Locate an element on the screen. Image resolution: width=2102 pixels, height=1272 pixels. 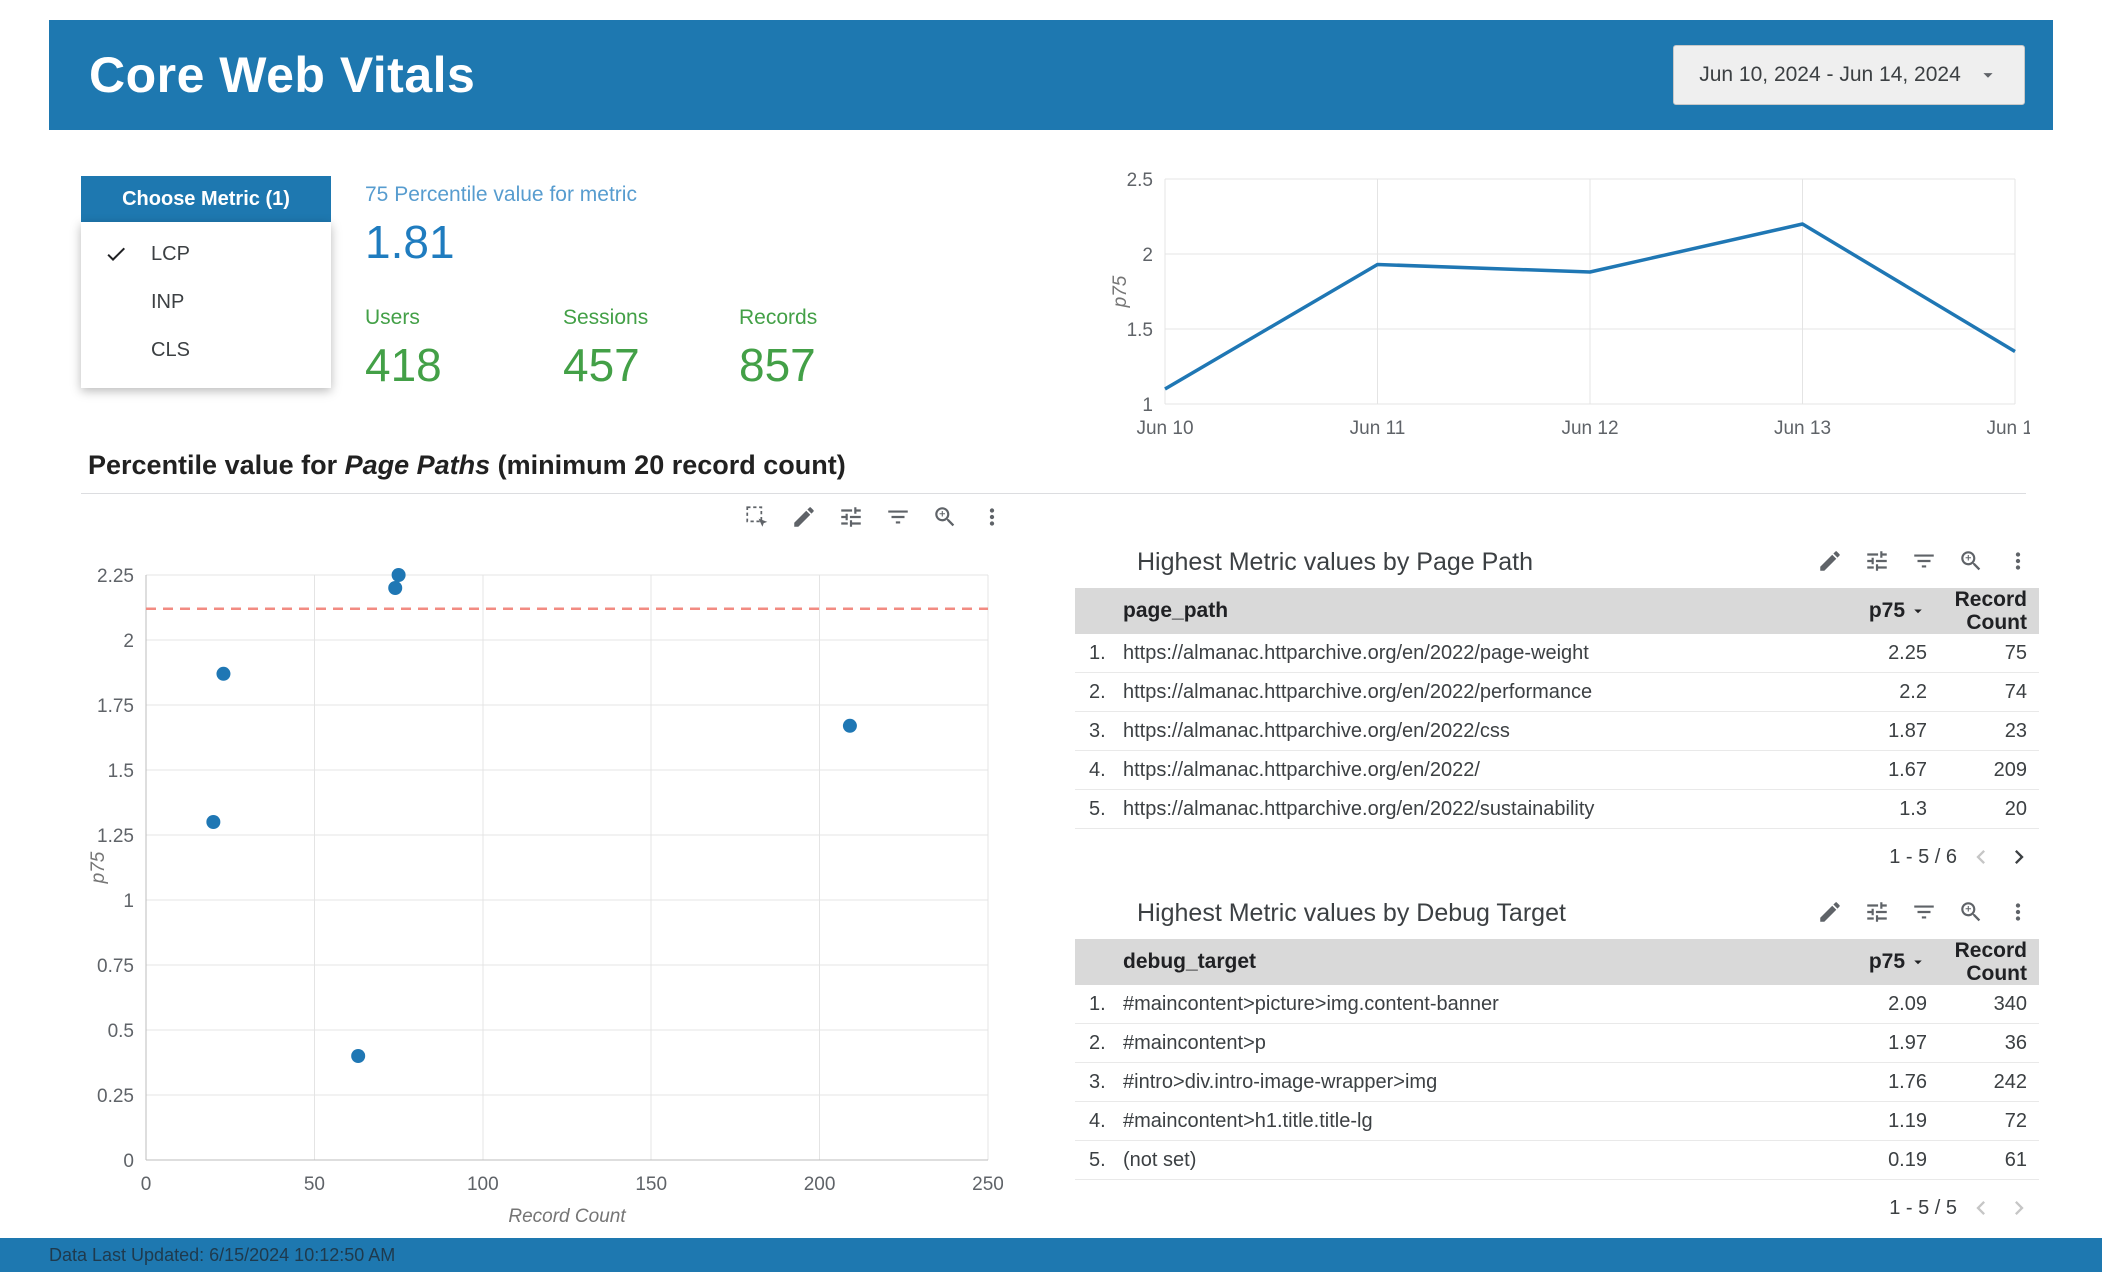
svg-text: 1 is located at coordinates (128, 901).